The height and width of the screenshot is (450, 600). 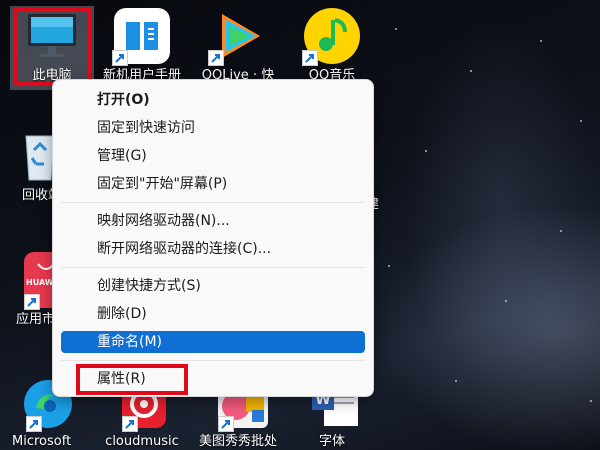 I want to click on desktop-icon-label: 字体, so click(x=331, y=441).